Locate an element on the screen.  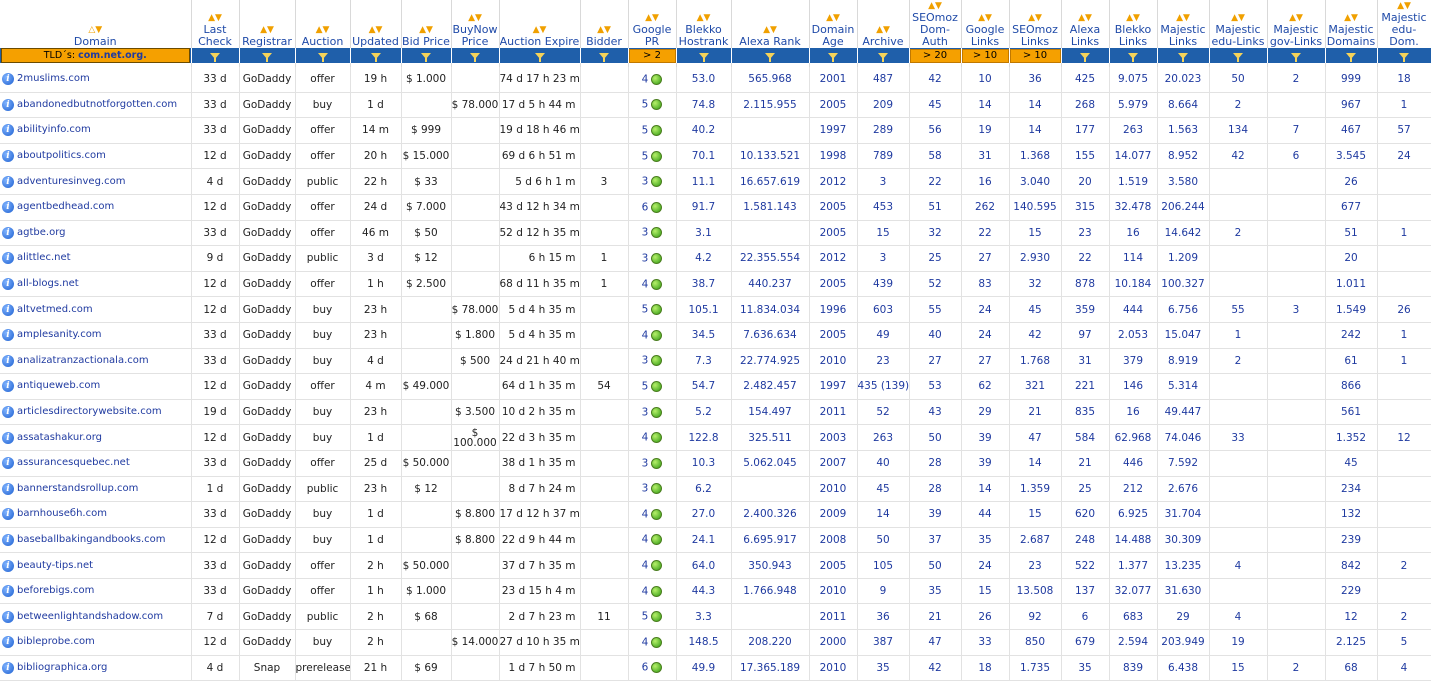
column-header-18: ▲▼ Blekko Links is located at coordinates (1133, 24).